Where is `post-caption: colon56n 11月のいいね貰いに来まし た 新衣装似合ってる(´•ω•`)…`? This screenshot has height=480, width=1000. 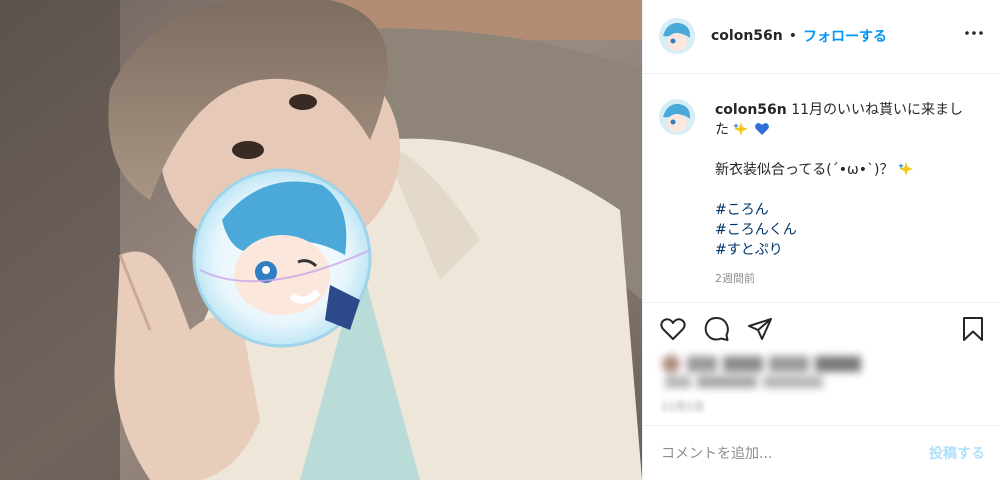 post-caption: colon56n 11月のいいね貰いに来まし た 新衣装似合ってる(´•ω•`)… is located at coordinates (848, 180).